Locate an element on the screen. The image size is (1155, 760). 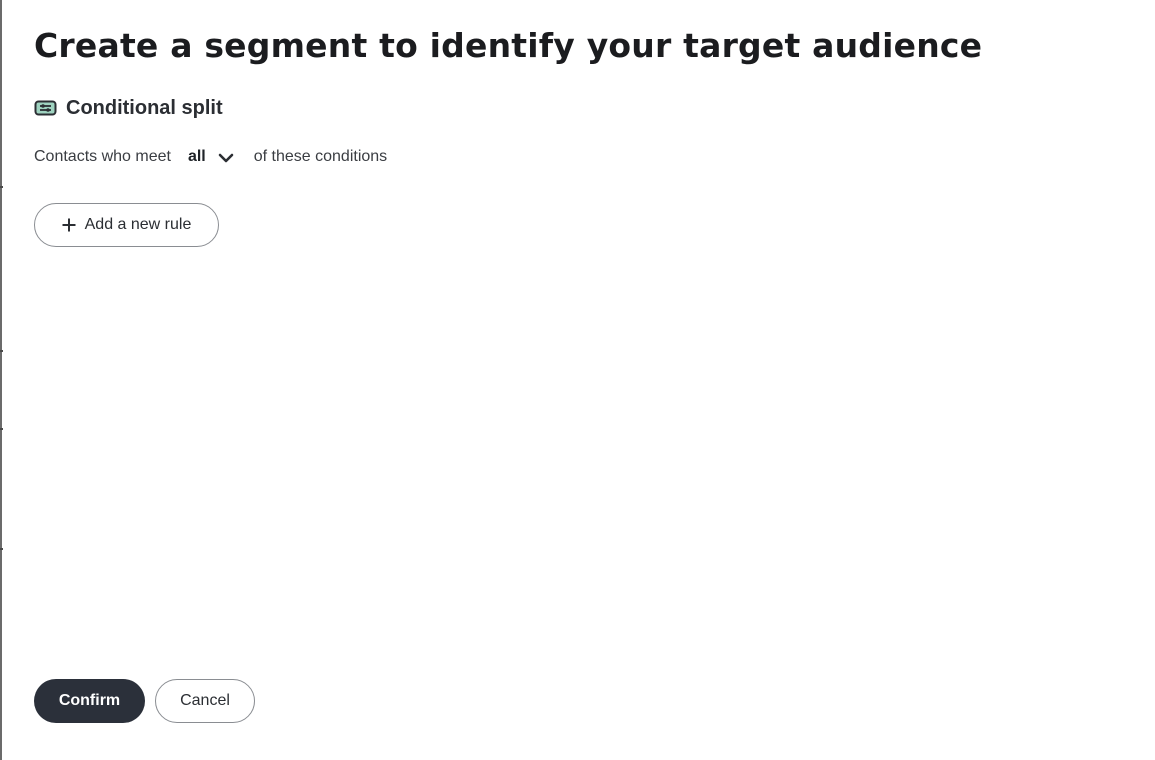
panel-left-border is located at coordinates (1, 380).